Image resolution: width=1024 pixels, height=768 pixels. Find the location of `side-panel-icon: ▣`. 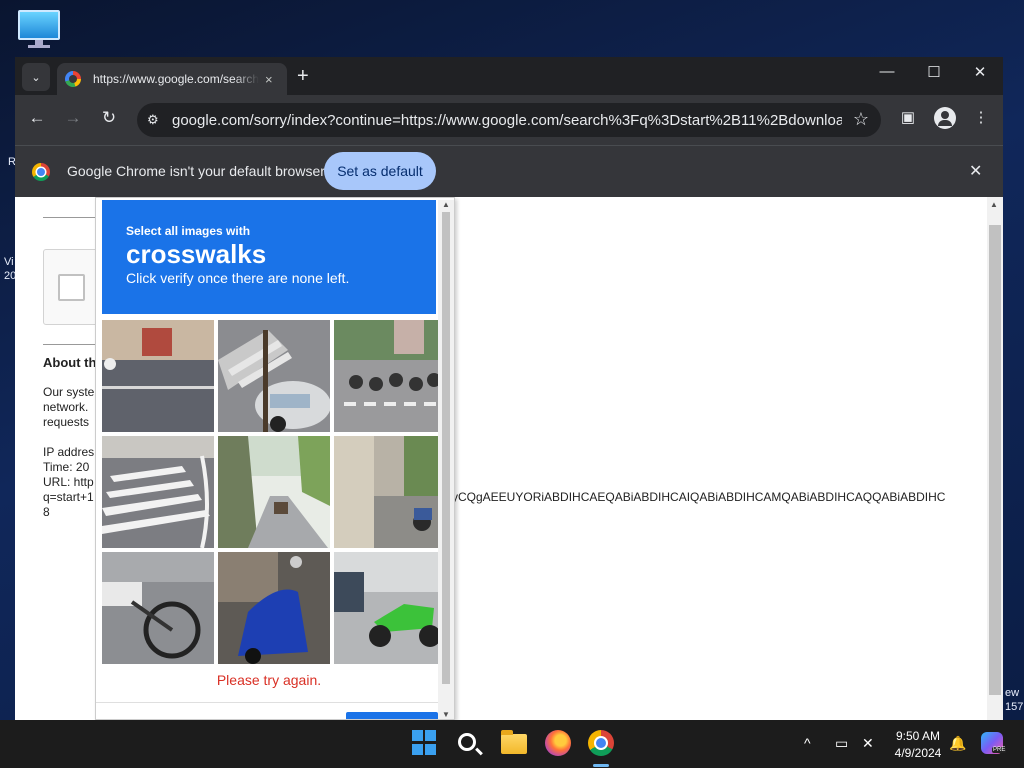

side-panel-icon: ▣ is located at coordinates (908, 117).